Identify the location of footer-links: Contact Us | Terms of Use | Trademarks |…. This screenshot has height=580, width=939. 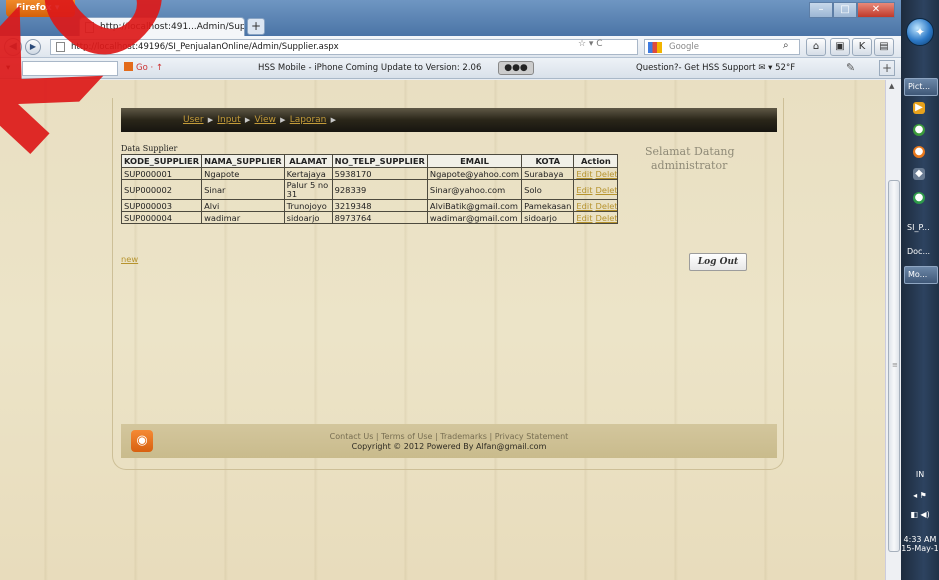
(449, 437).